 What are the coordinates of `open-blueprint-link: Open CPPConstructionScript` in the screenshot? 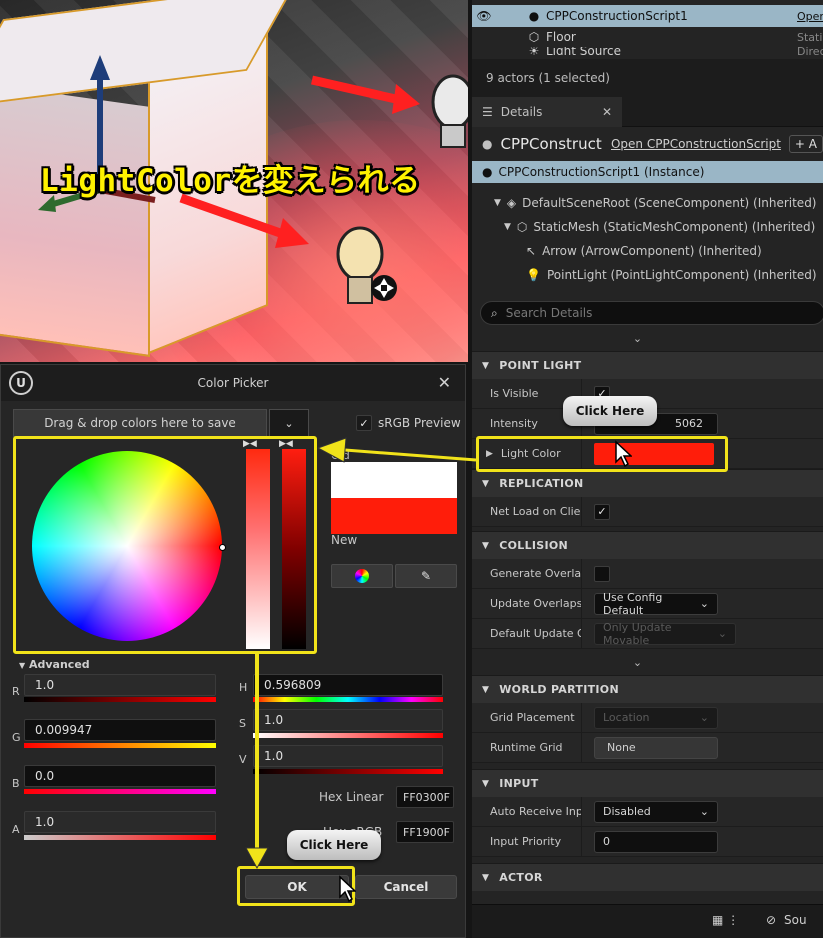 It's located at (696, 144).